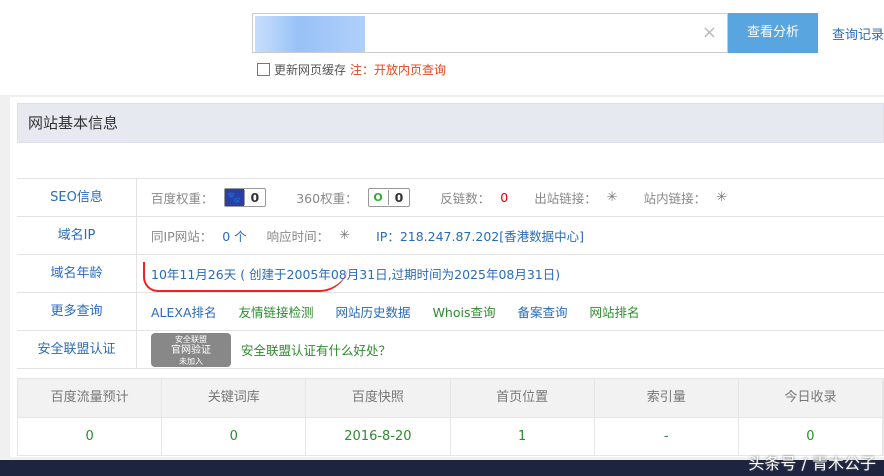  What do you see at coordinates (298, 236) in the screenshot?
I see `response-time-label: 响应时间：` at bounding box center [298, 236].